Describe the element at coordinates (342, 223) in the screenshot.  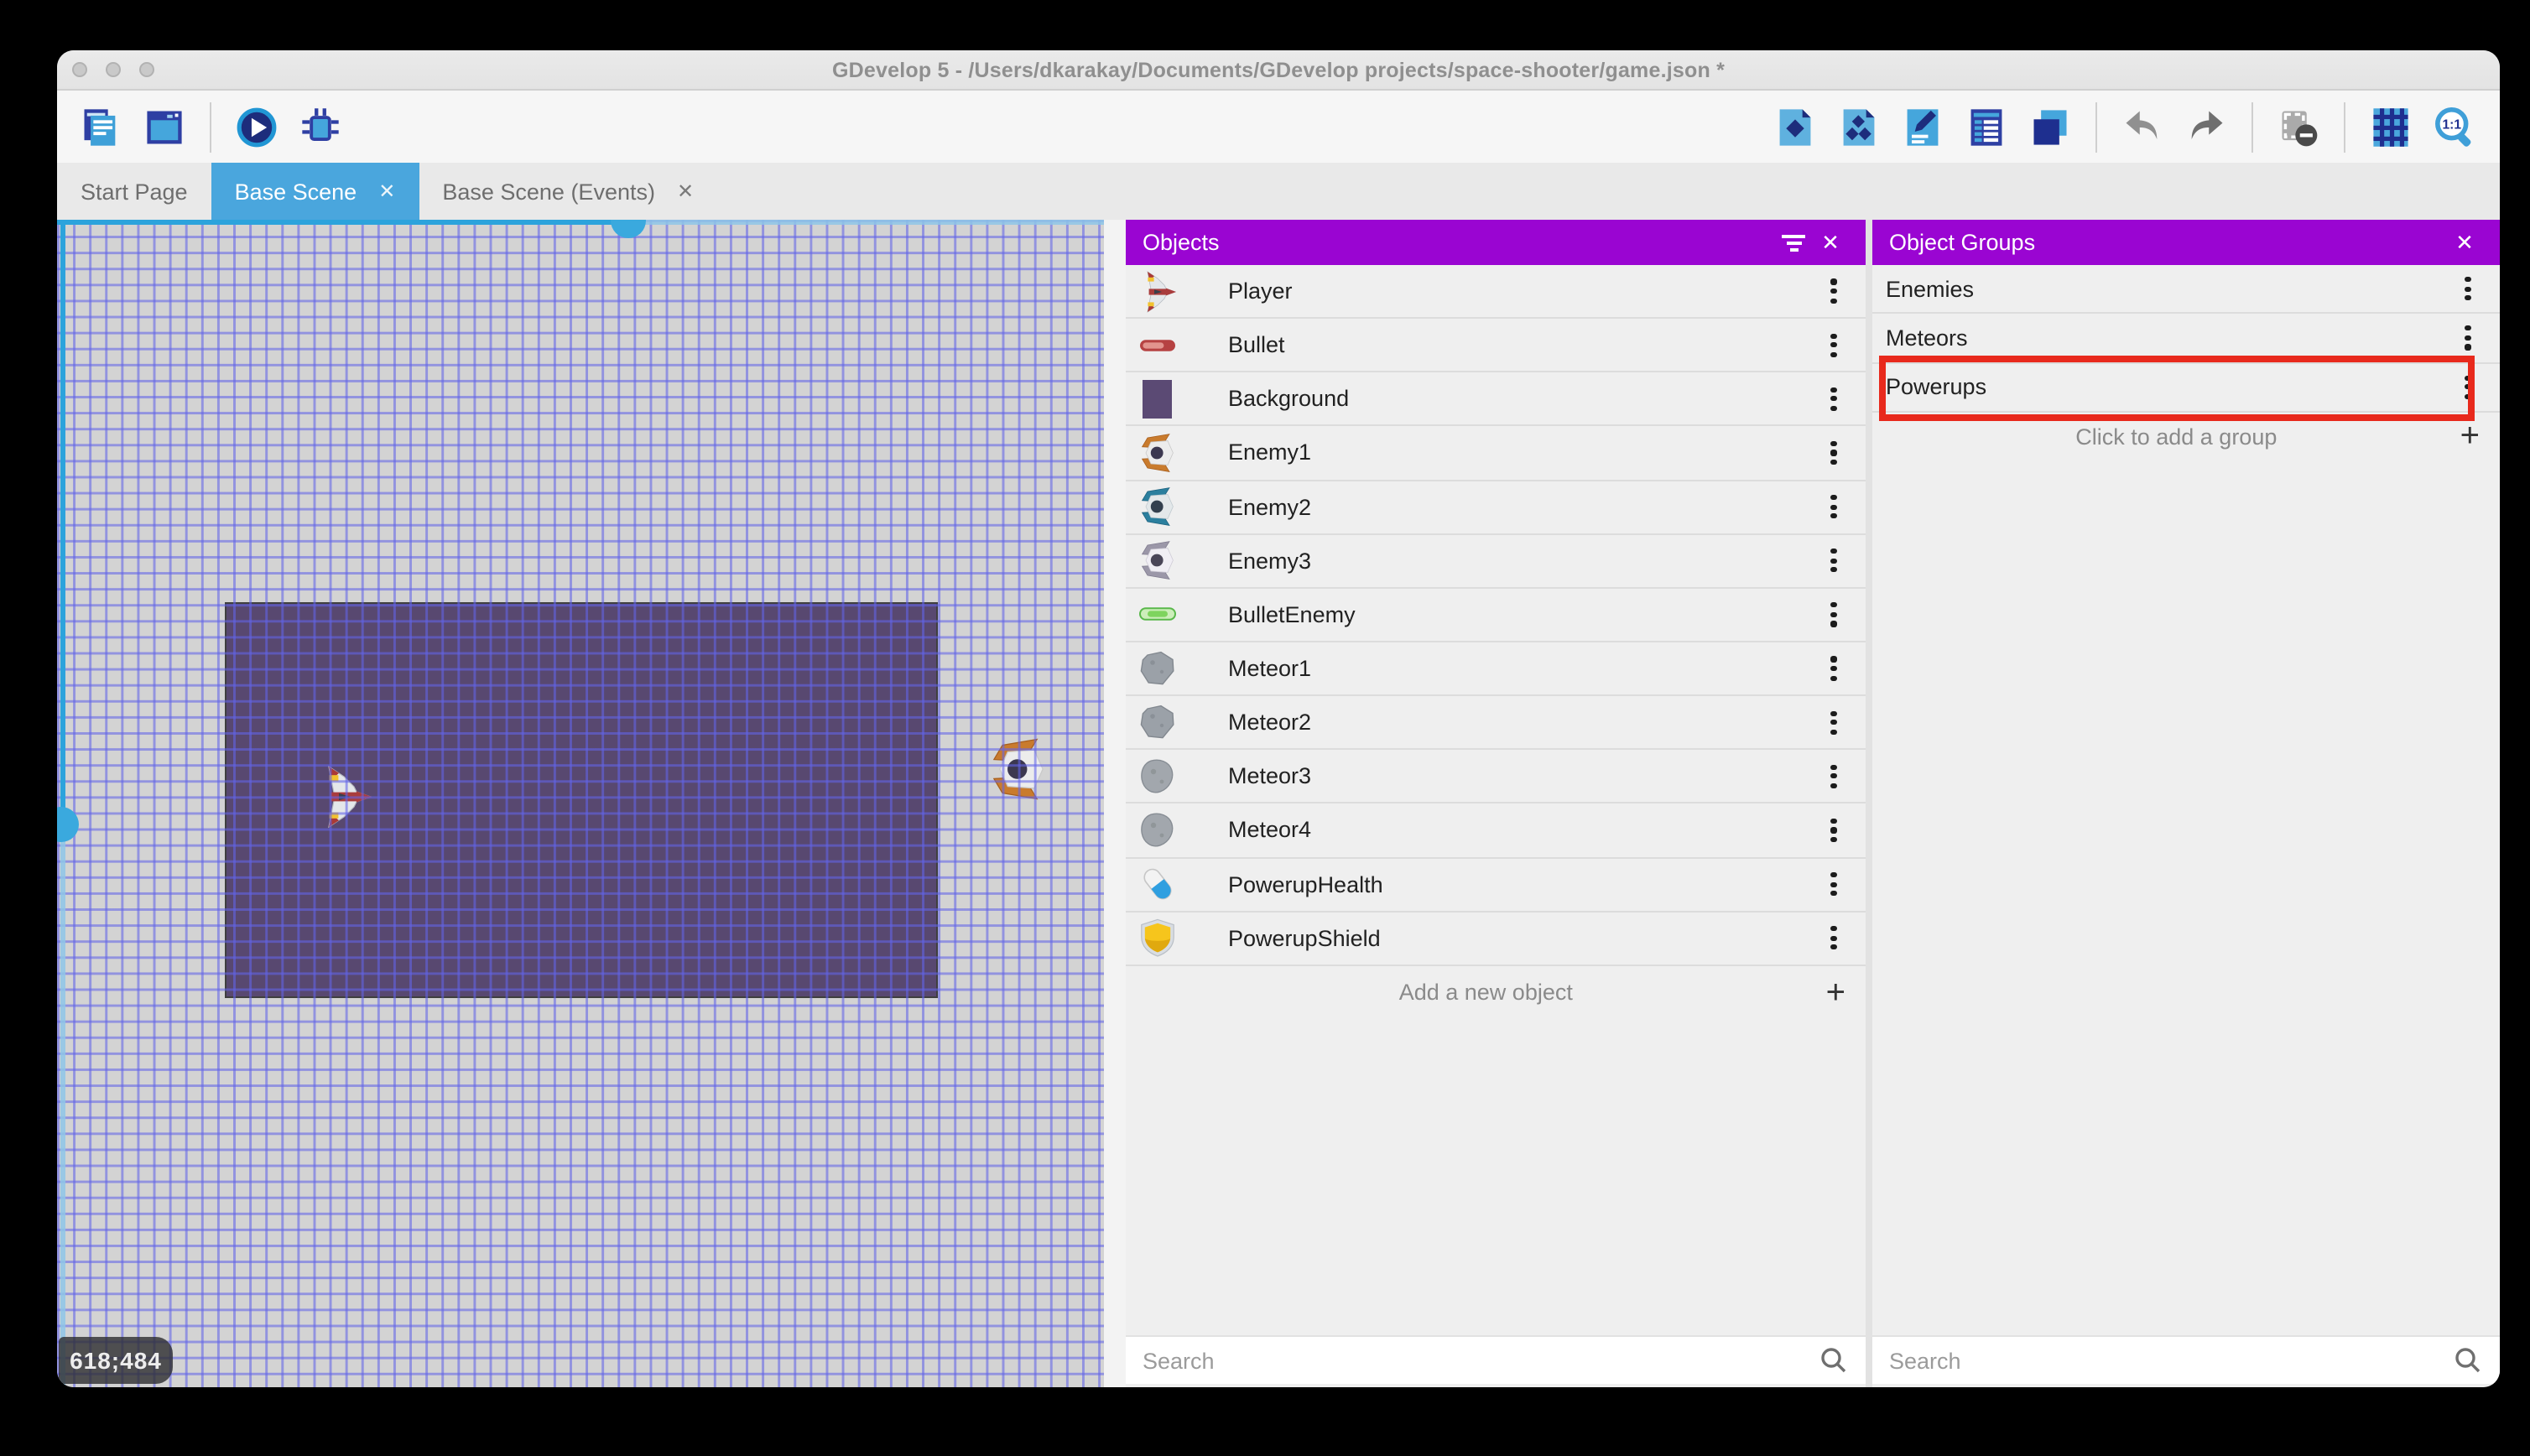
I see `horizontal-scrollbar-fill` at that location.